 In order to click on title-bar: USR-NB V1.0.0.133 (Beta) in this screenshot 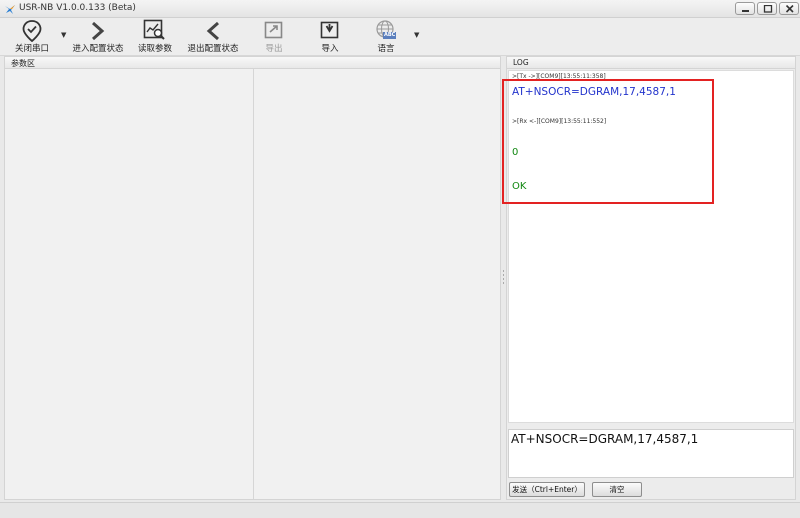, I will do `click(400, 9)`.